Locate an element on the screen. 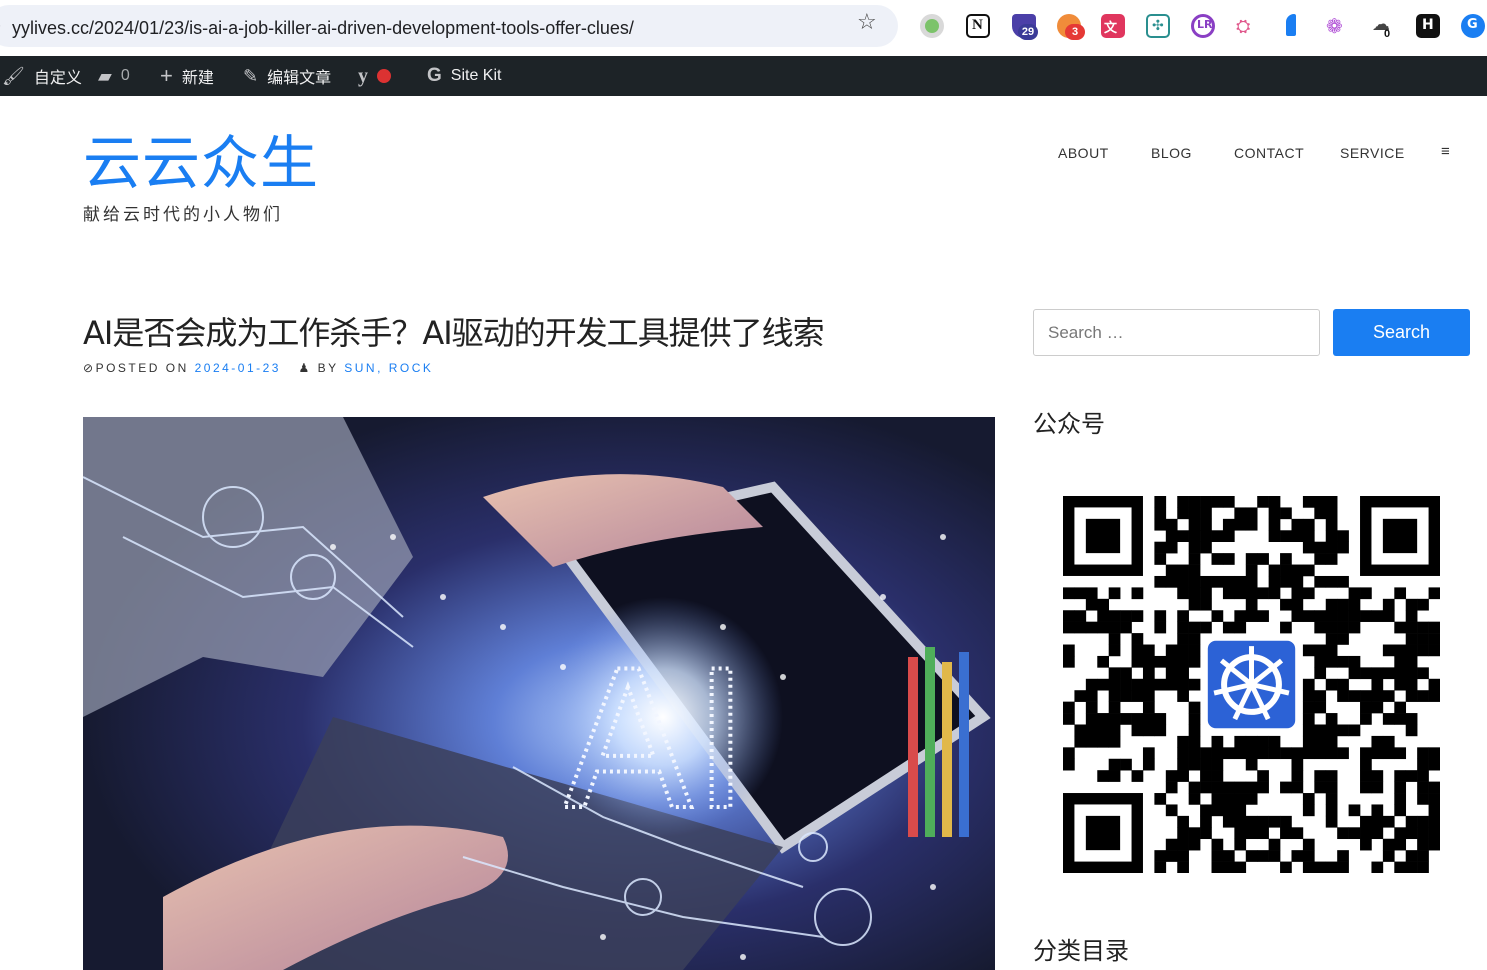  post-meta: ⊘POSTED ON 2024-01-23 ♟ BY SUN, ROCK is located at coordinates (258, 368).